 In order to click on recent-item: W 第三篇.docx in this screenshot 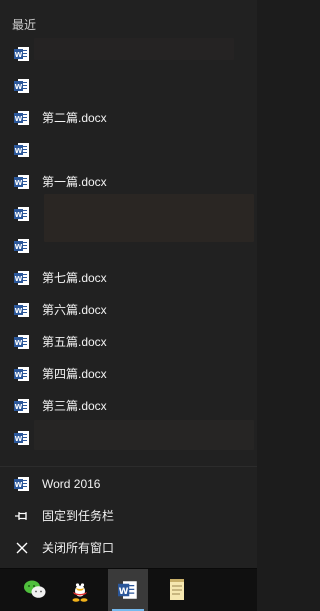, I will do `click(128, 406)`.